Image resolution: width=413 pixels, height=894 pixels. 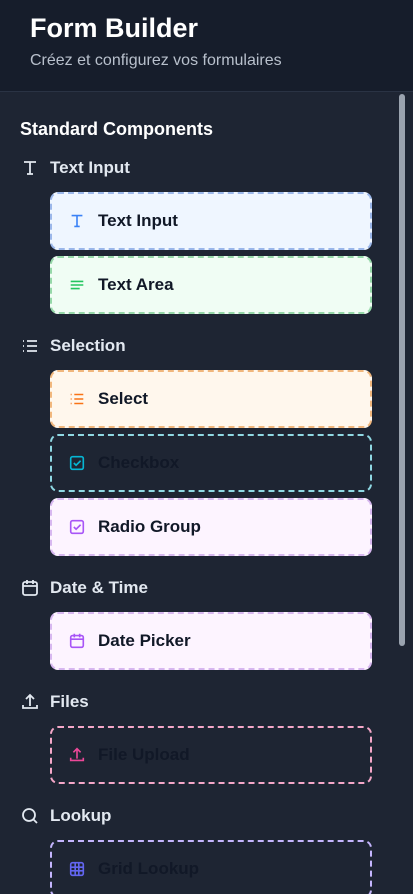 What do you see at coordinates (114, 28) in the screenshot?
I see `app-title: Form Builder` at bounding box center [114, 28].